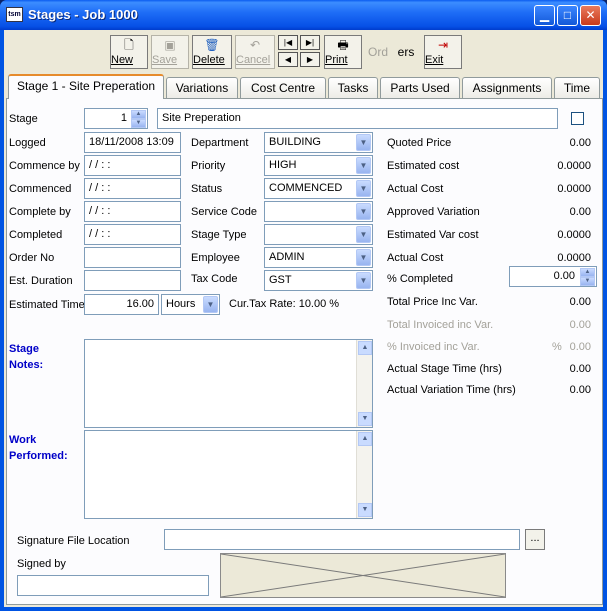  Describe the element at coordinates (288, 59) in the screenshot. I see `prev-record-button: ◀` at that location.